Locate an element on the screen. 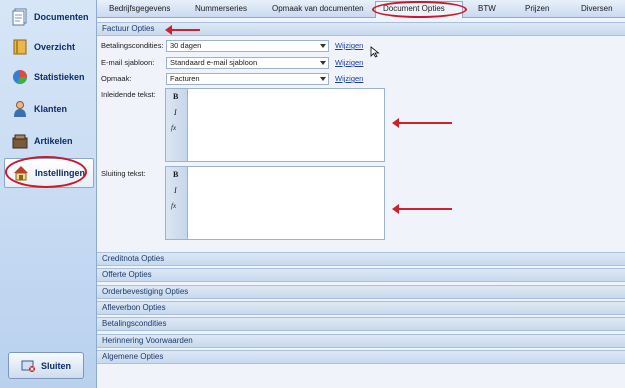 The height and width of the screenshot is (388, 625). email-label: E-mail sjabloon: is located at coordinates (128, 62).